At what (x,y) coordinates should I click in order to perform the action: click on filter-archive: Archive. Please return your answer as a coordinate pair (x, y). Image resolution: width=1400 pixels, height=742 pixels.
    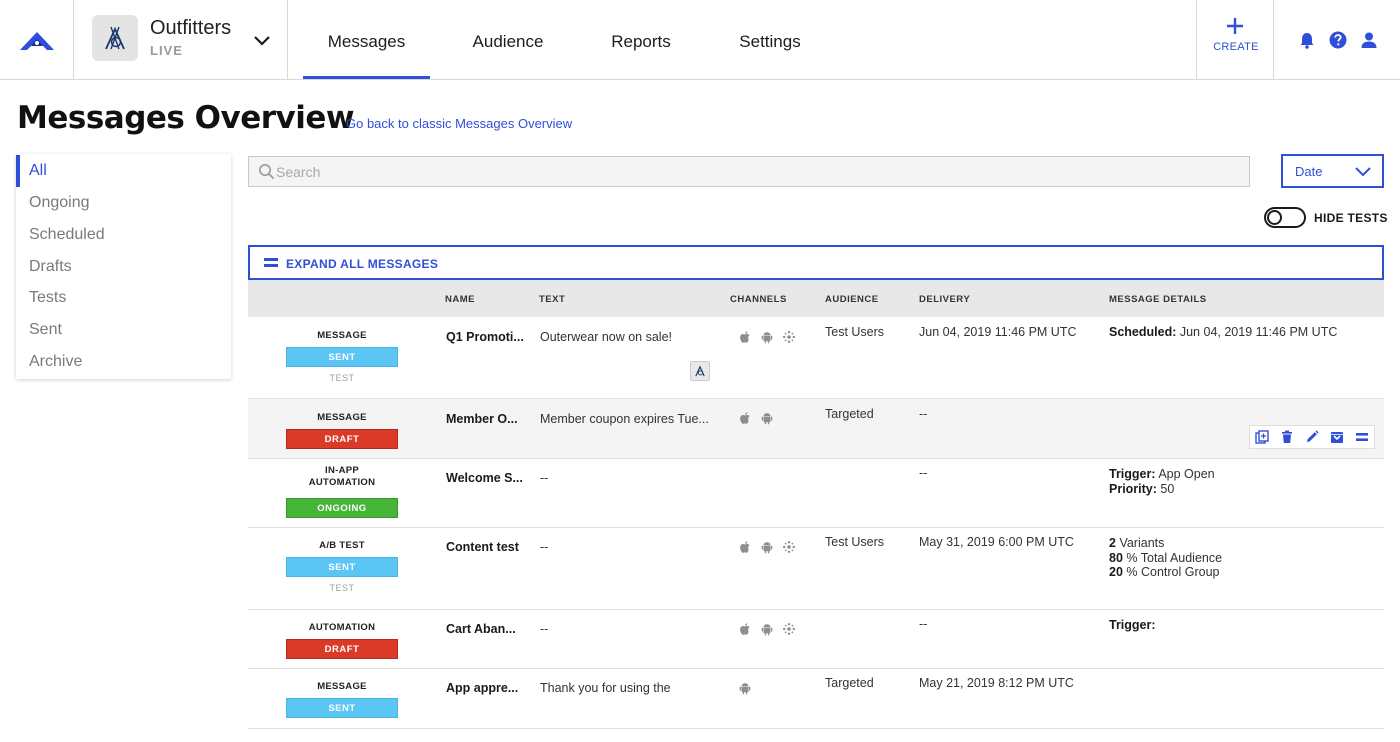
    Looking at the image, I should click on (123, 362).